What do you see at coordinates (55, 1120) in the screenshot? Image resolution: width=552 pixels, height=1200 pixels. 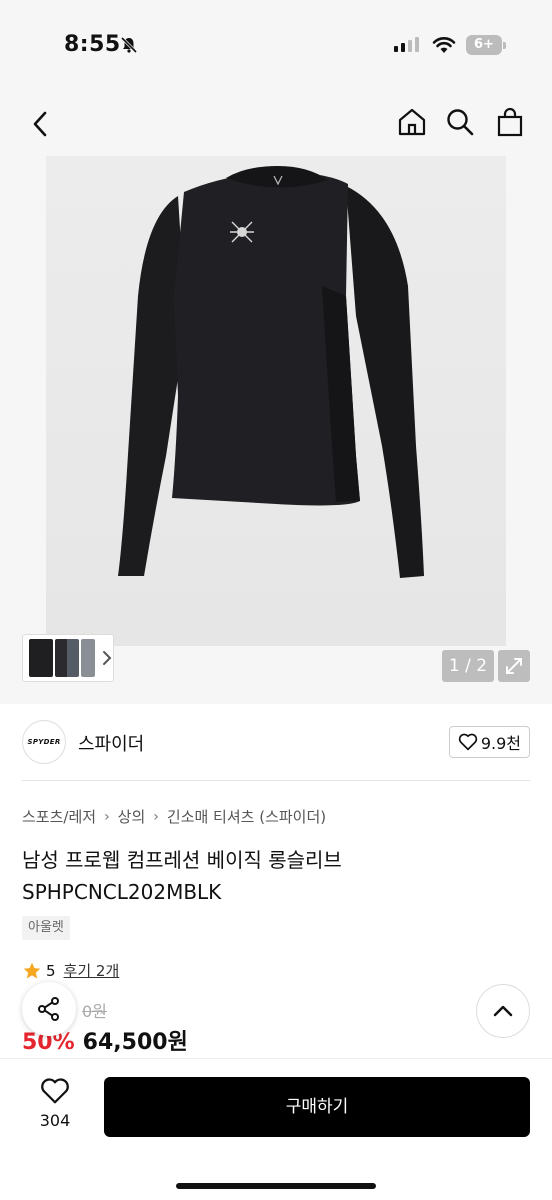 I see `wishlist-count: 304` at bounding box center [55, 1120].